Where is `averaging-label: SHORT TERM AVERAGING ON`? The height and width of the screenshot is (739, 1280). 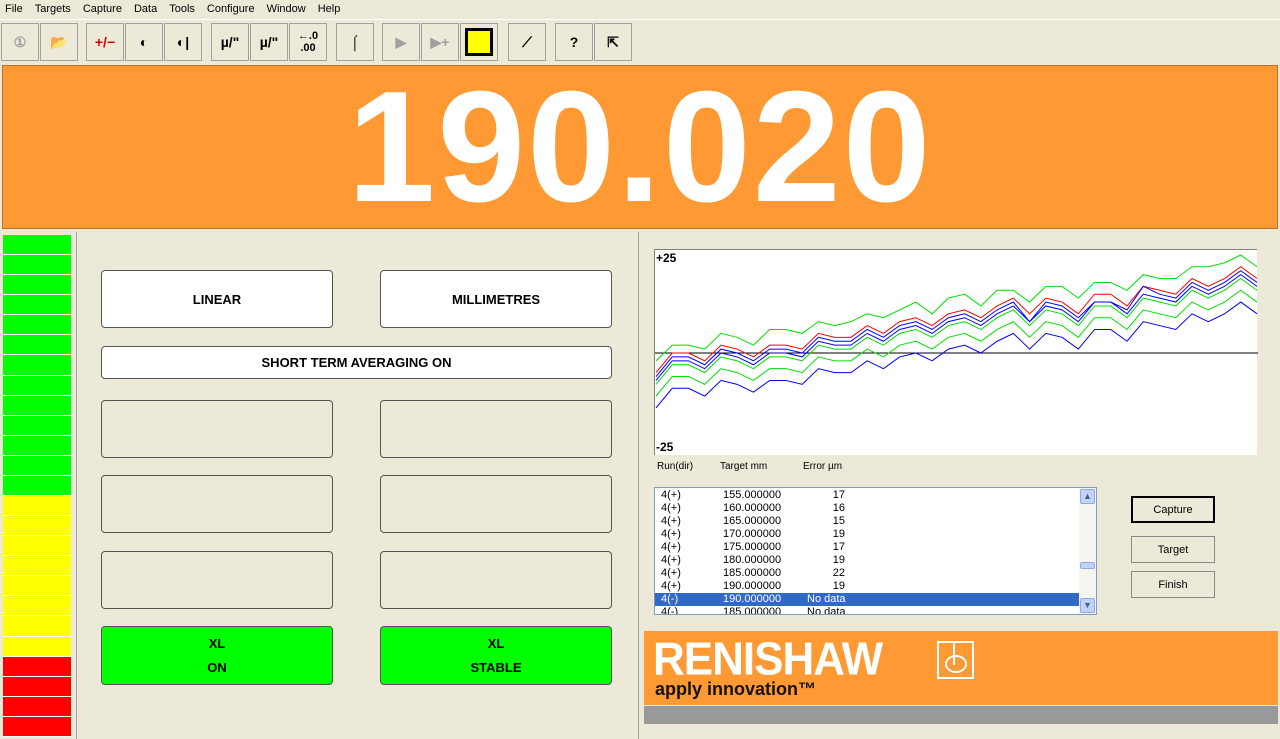
averaging-label: SHORT TERM AVERAGING ON is located at coordinates (356, 362).